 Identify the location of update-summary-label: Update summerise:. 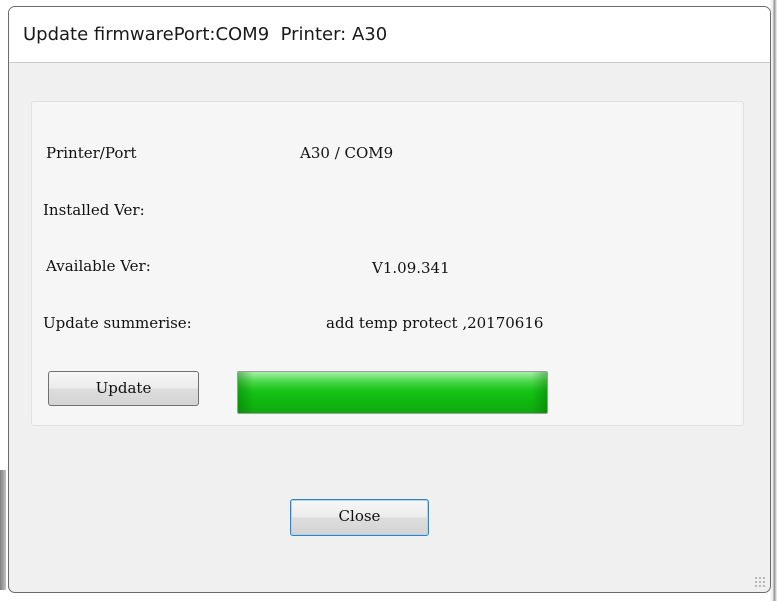
(117, 323).